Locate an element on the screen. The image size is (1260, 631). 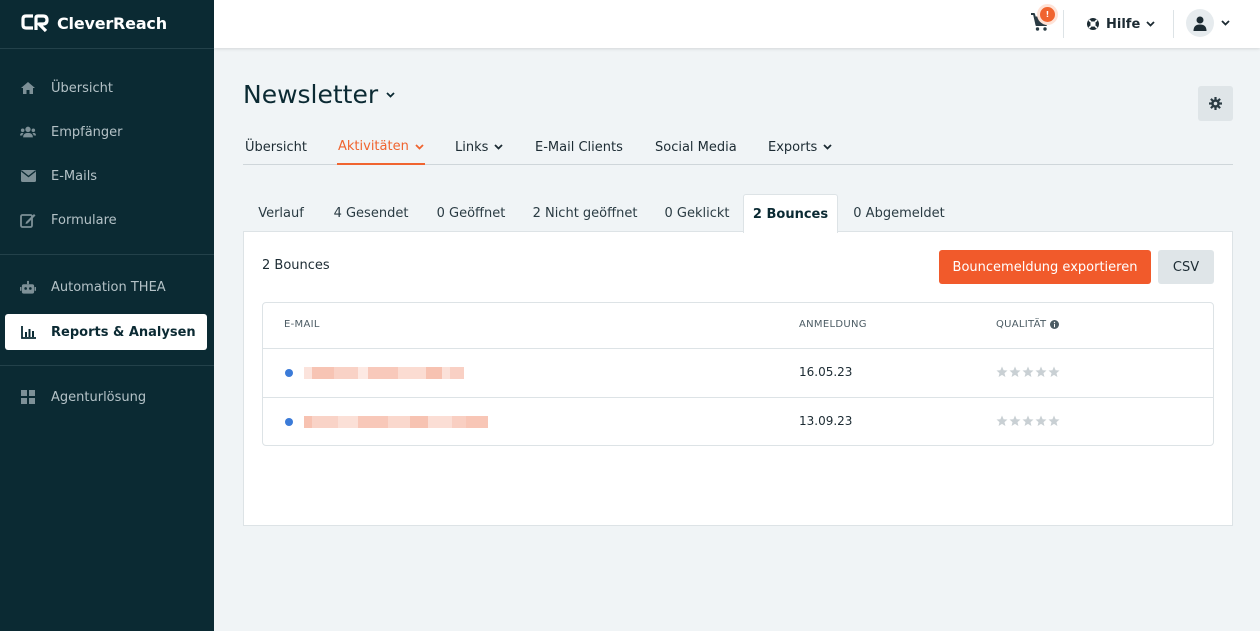
tab-exports: Exports is located at coordinates (800, 147).